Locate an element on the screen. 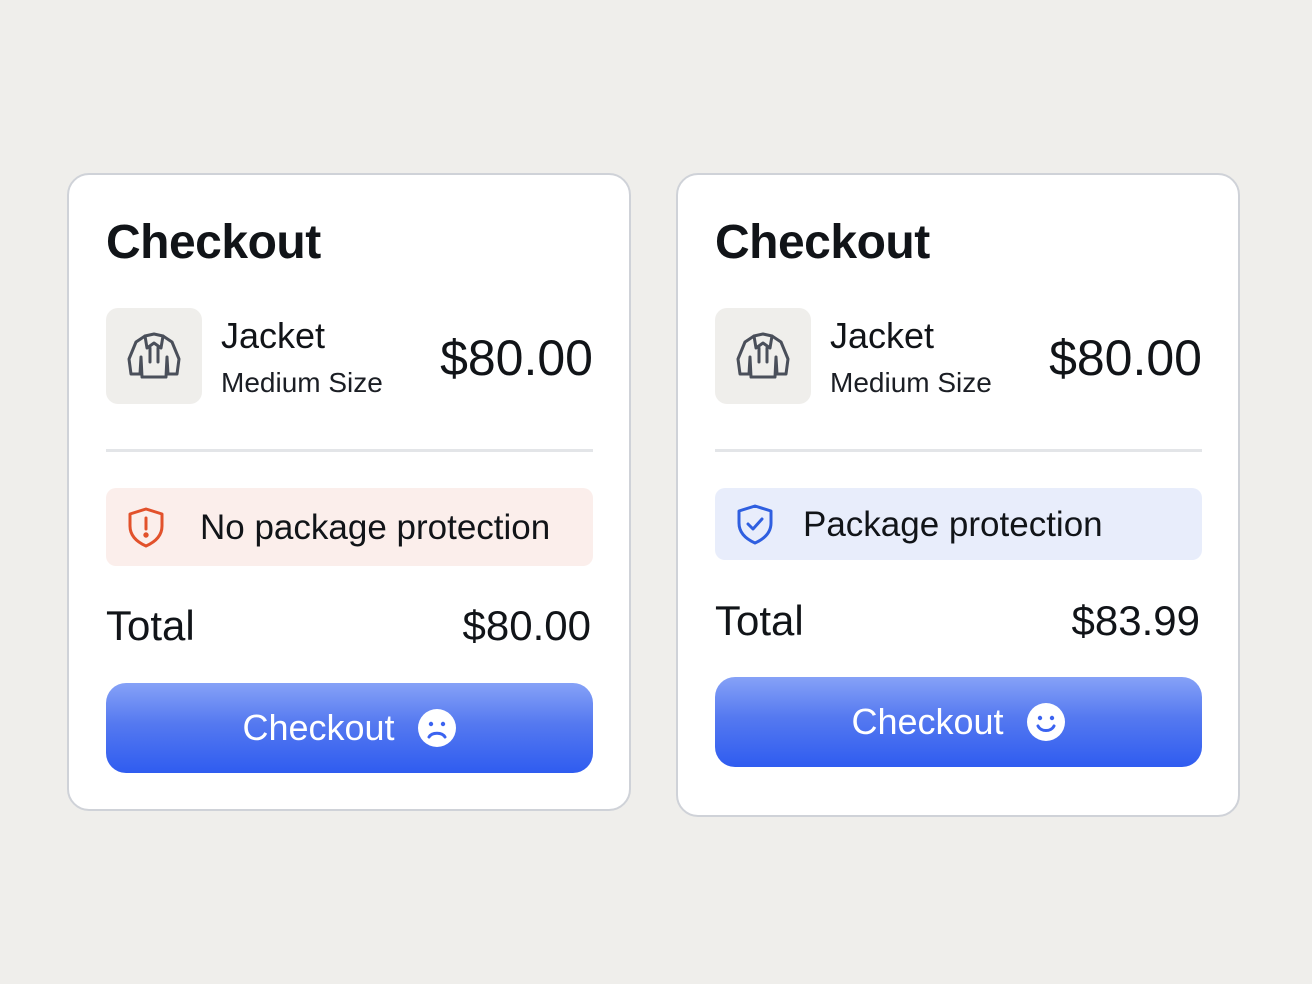 Image resolution: width=1312 pixels, height=984 pixels. package-protection-label: Package protection is located at coordinates (953, 524).